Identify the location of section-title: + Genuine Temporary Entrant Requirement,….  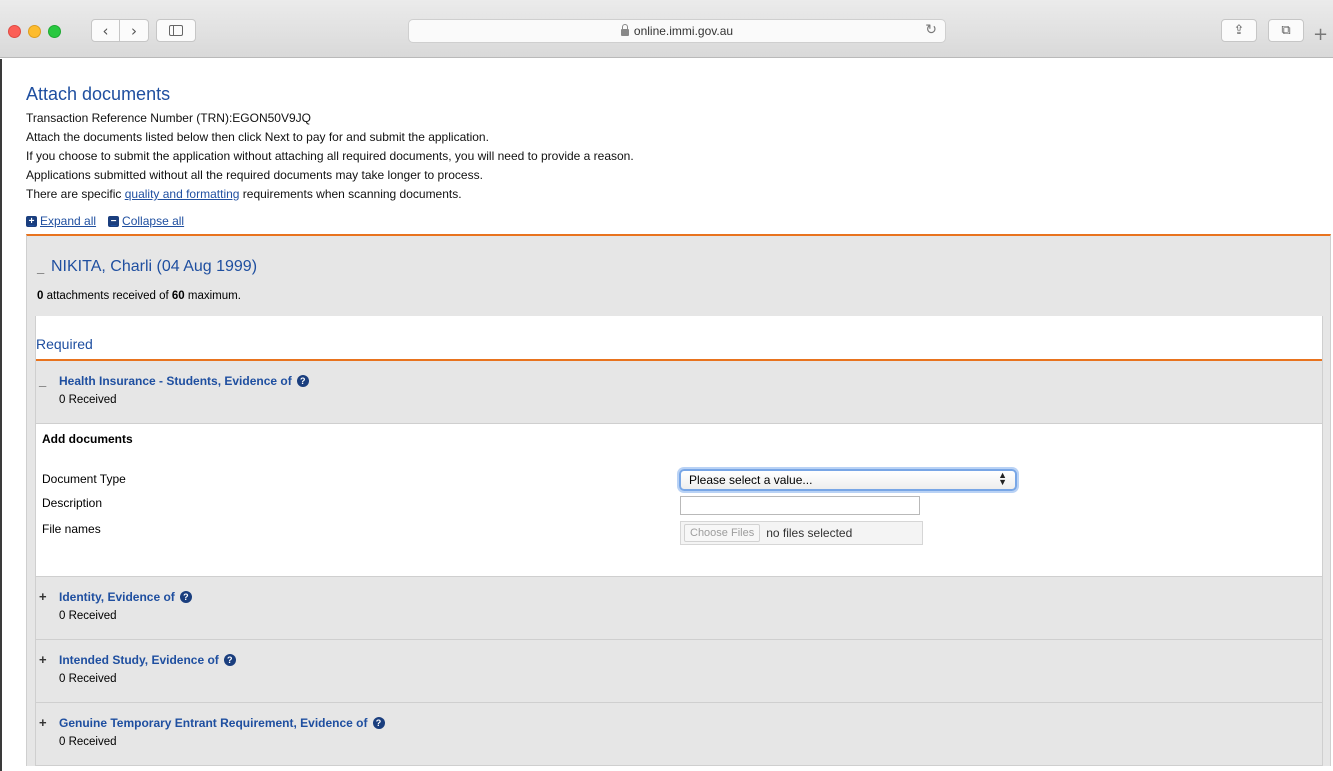
(679, 722).